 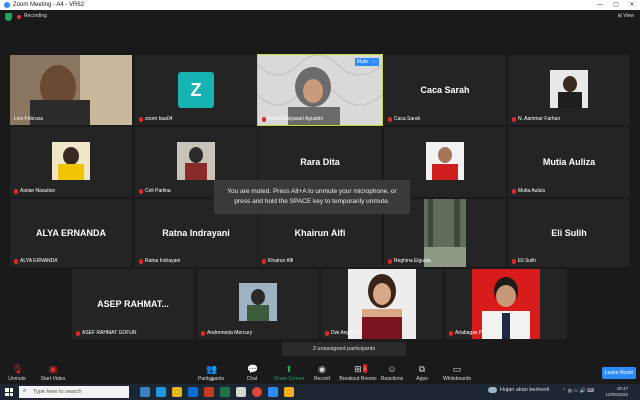 What do you see at coordinates (211, 374) in the screenshot?
I see `participants-button: 👥19 Participants` at bounding box center [211, 374].